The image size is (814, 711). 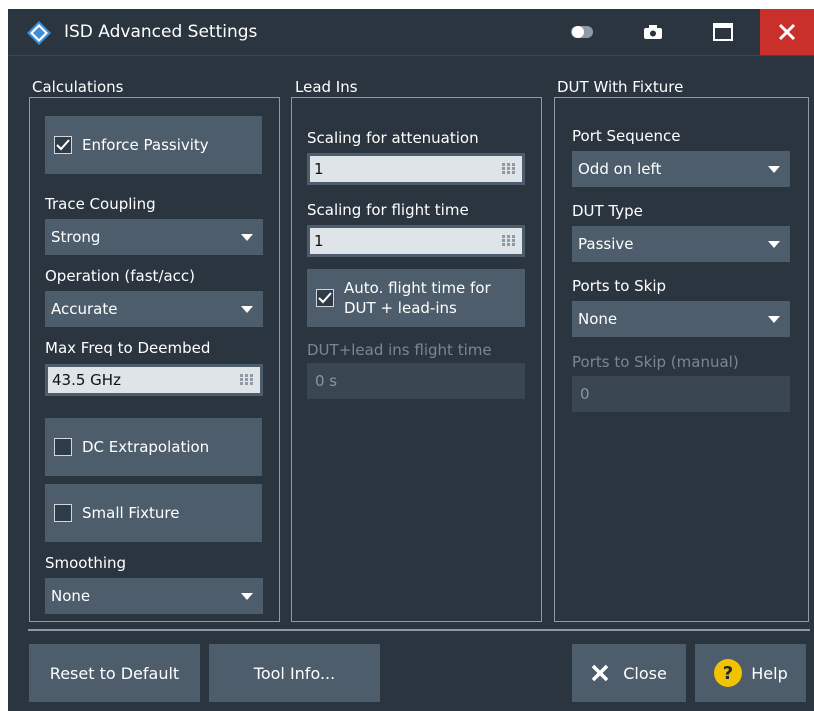 I want to click on auto-flight-time-label: Auto. flight time for DUT + lead-ins, so click(x=417, y=298).